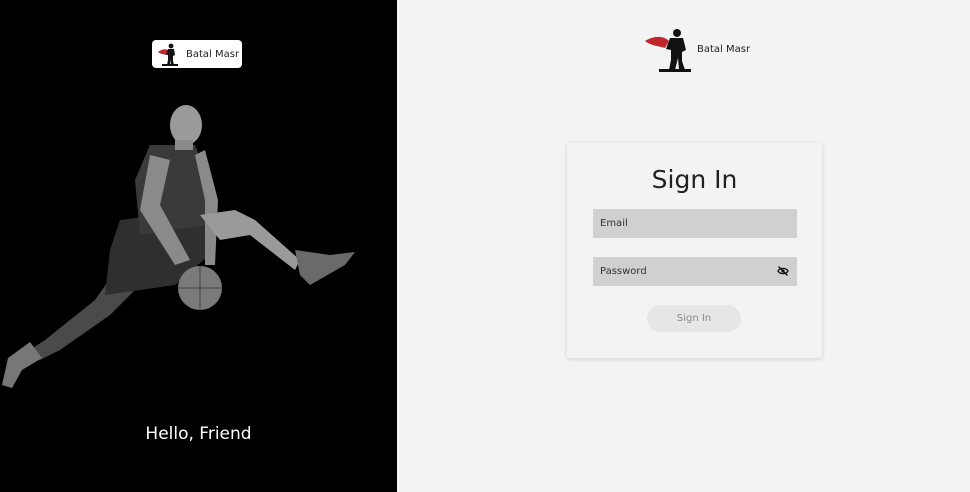  Describe the element at coordinates (213, 54) in the screenshot. I see `left-logo-text: Batal Masr` at that location.